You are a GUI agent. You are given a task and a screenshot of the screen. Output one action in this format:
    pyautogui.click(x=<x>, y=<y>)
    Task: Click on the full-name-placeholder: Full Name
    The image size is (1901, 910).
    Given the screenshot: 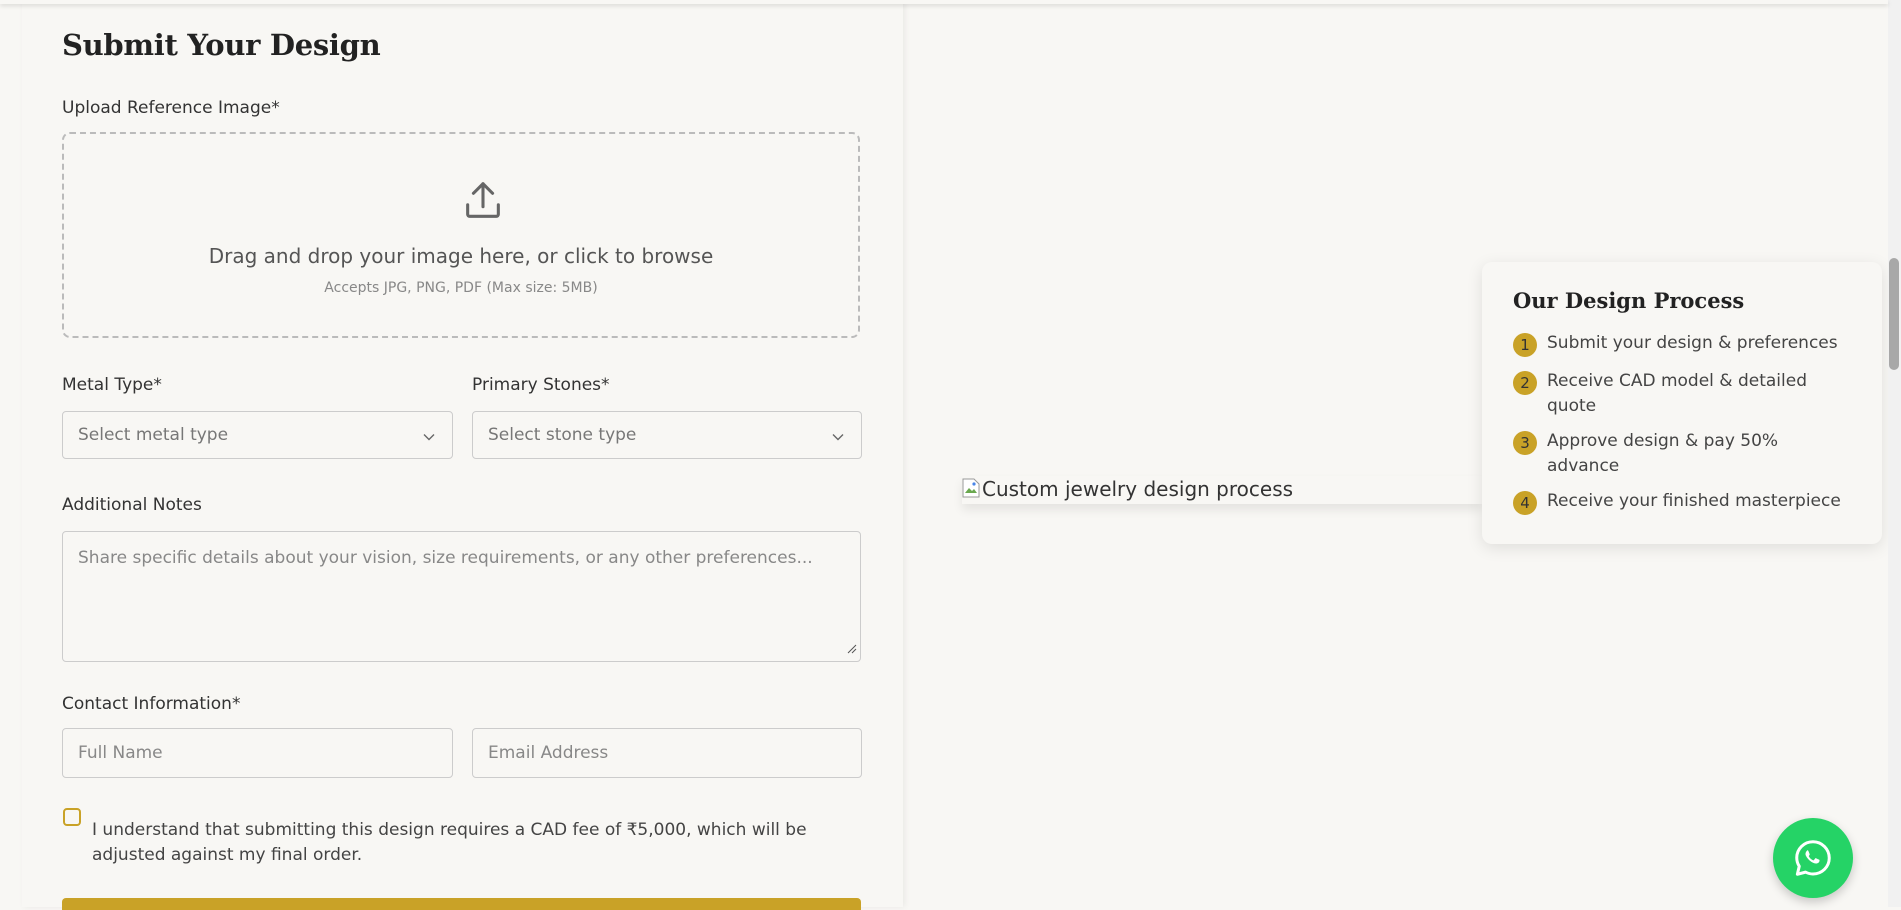 What is the action you would take?
    pyautogui.click(x=120, y=753)
    